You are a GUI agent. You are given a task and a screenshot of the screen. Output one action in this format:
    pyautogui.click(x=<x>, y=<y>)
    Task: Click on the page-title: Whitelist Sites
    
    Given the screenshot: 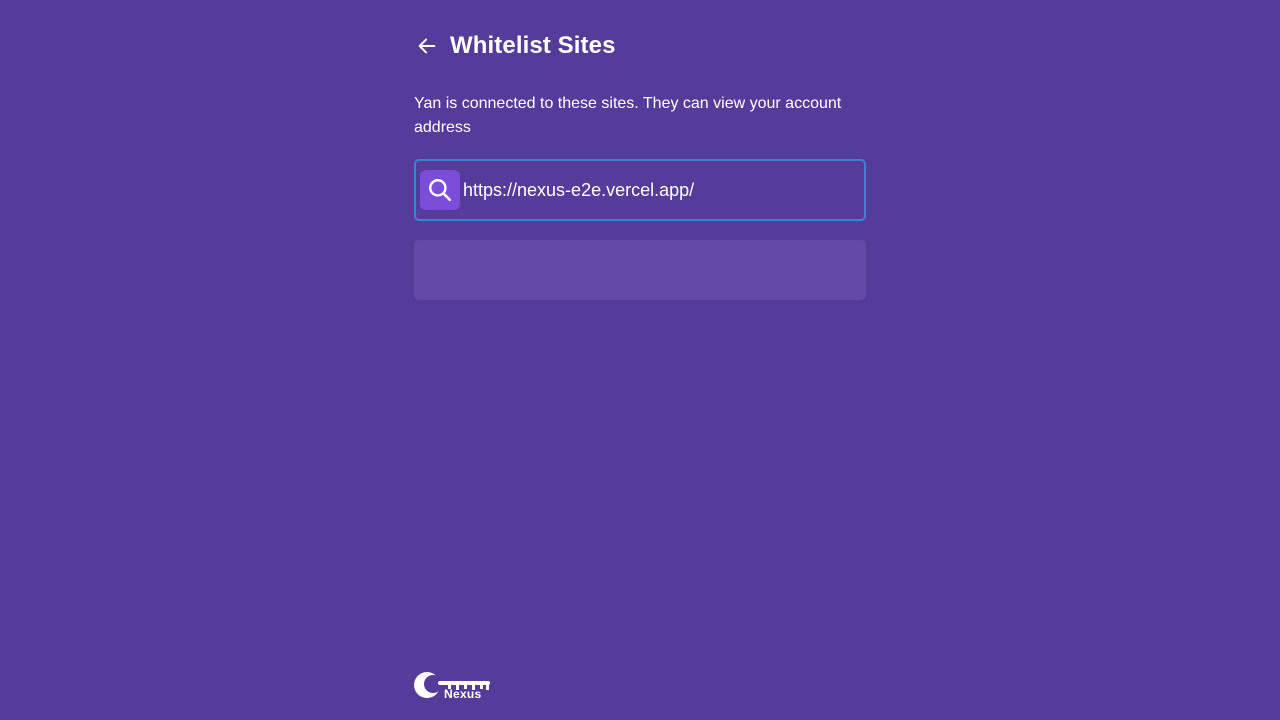 What is the action you would take?
    pyautogui.click(x=533, y=45)
    